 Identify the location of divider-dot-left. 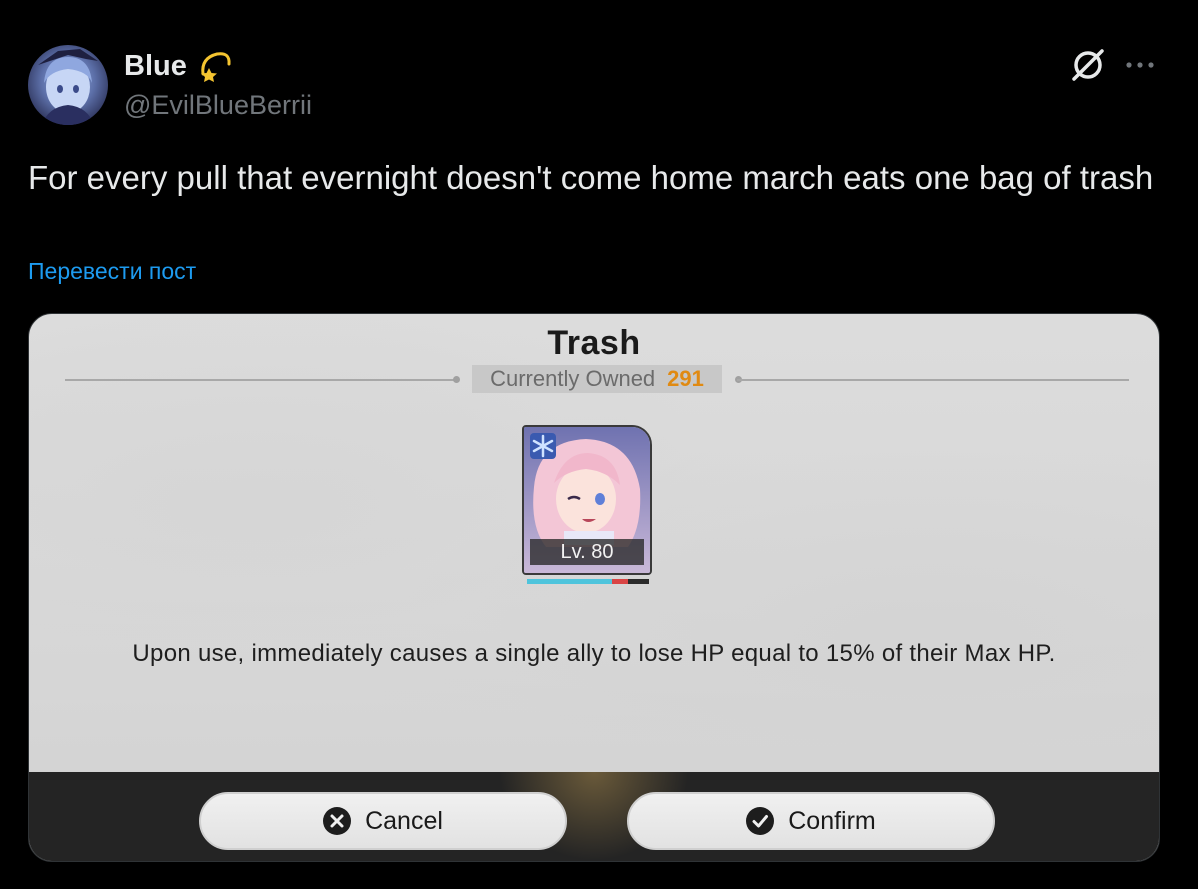
(456, 379).